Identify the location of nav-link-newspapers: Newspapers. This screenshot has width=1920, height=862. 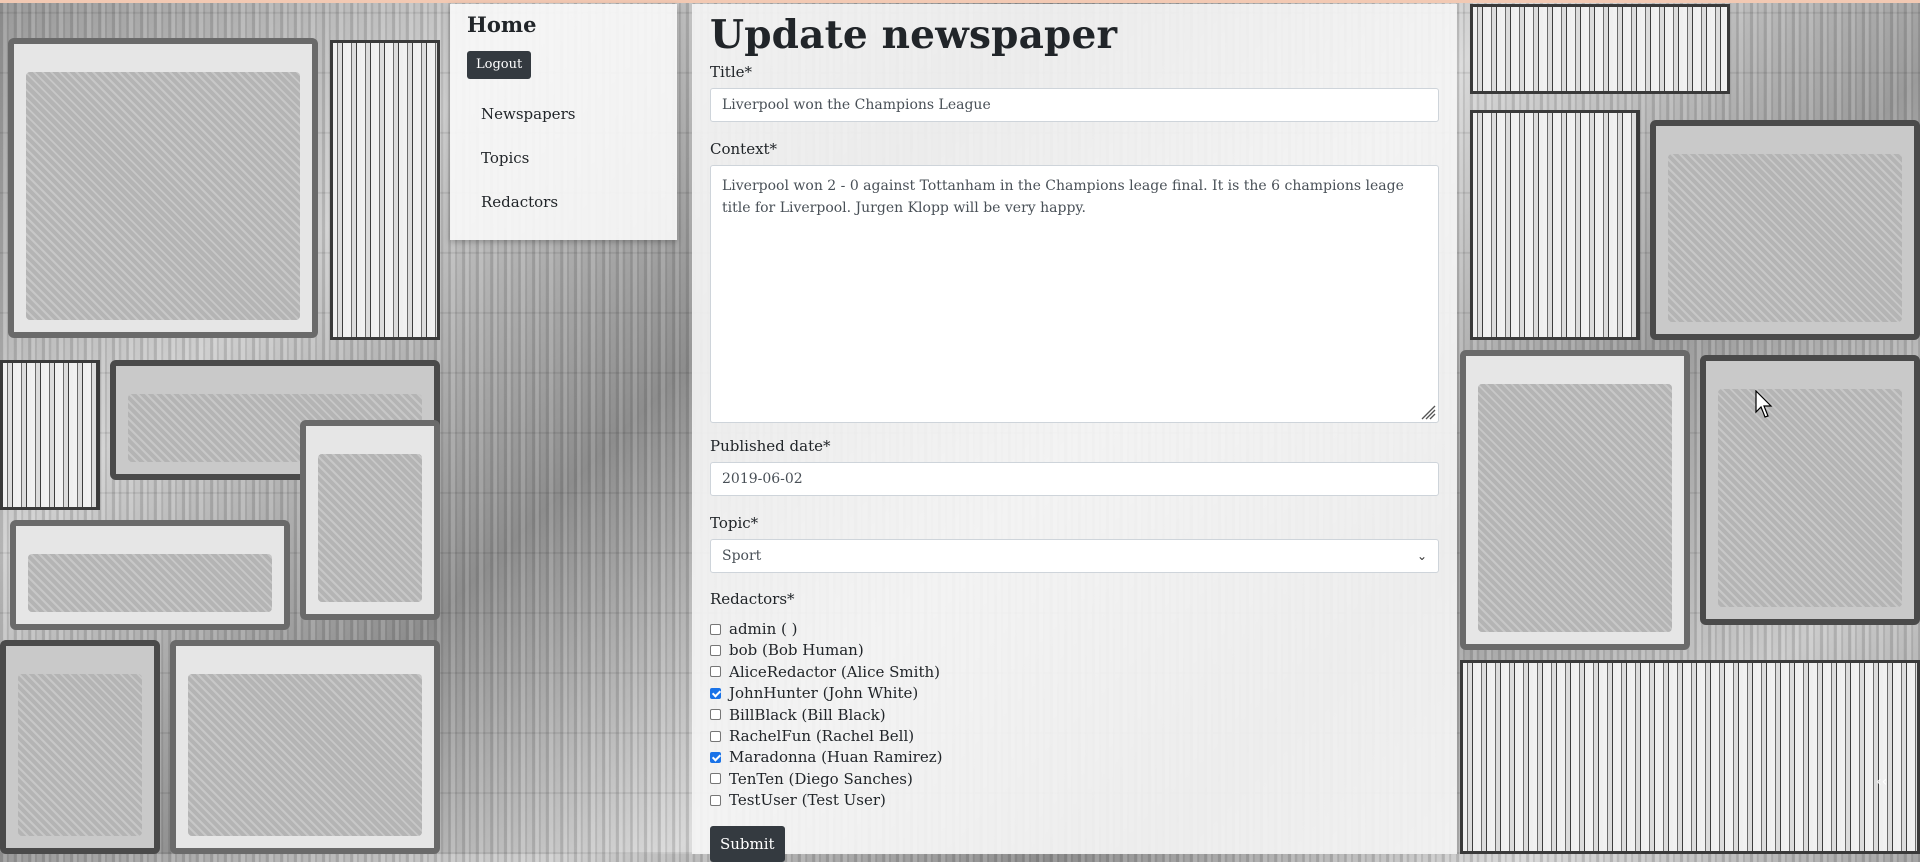
(528, 114).